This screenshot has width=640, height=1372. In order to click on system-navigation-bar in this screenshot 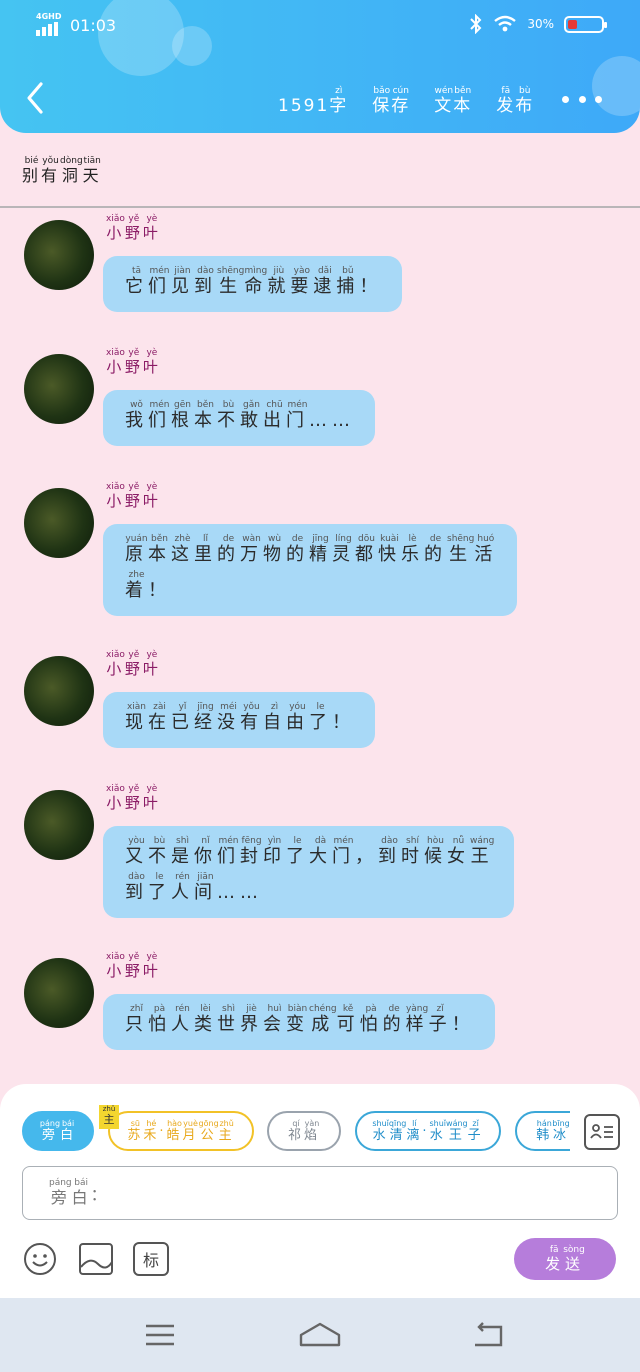, I will do `click(320, 1335)`.